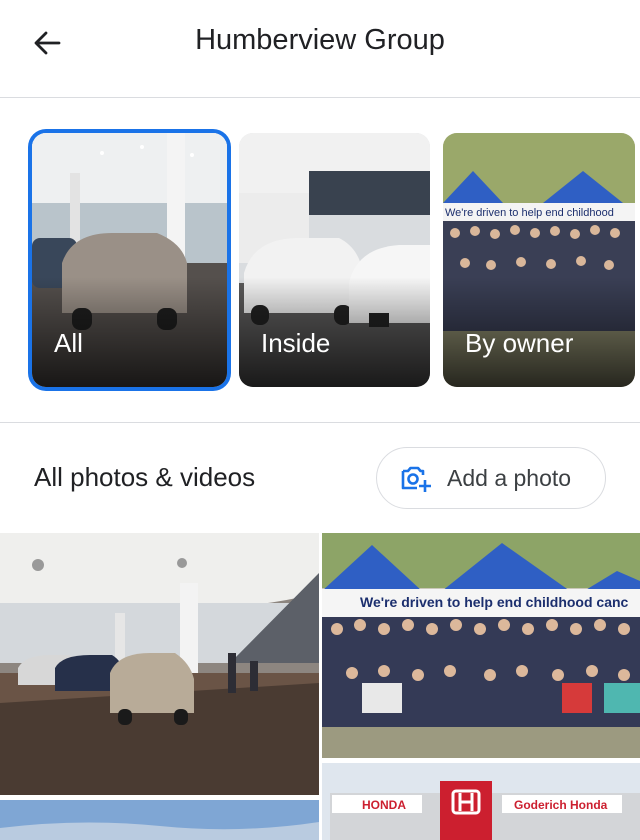 The height and width of the screenshot is (840, 640). I want to click on app-header: Humberview Group, so click(320, 49).